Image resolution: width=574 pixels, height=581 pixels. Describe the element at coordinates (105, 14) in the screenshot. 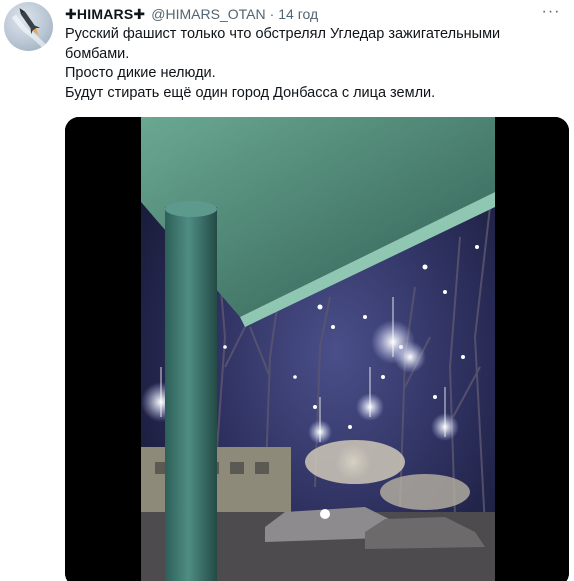

I see `display-name: ✚HIMARS✚` at that location.